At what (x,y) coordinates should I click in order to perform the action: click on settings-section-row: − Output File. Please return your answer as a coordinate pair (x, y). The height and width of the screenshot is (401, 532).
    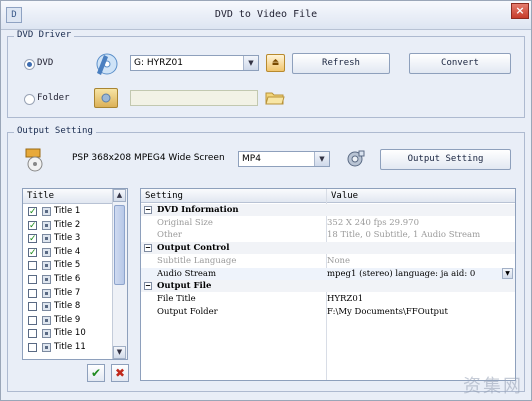
    Looking at the image, I should click on (328, 286).